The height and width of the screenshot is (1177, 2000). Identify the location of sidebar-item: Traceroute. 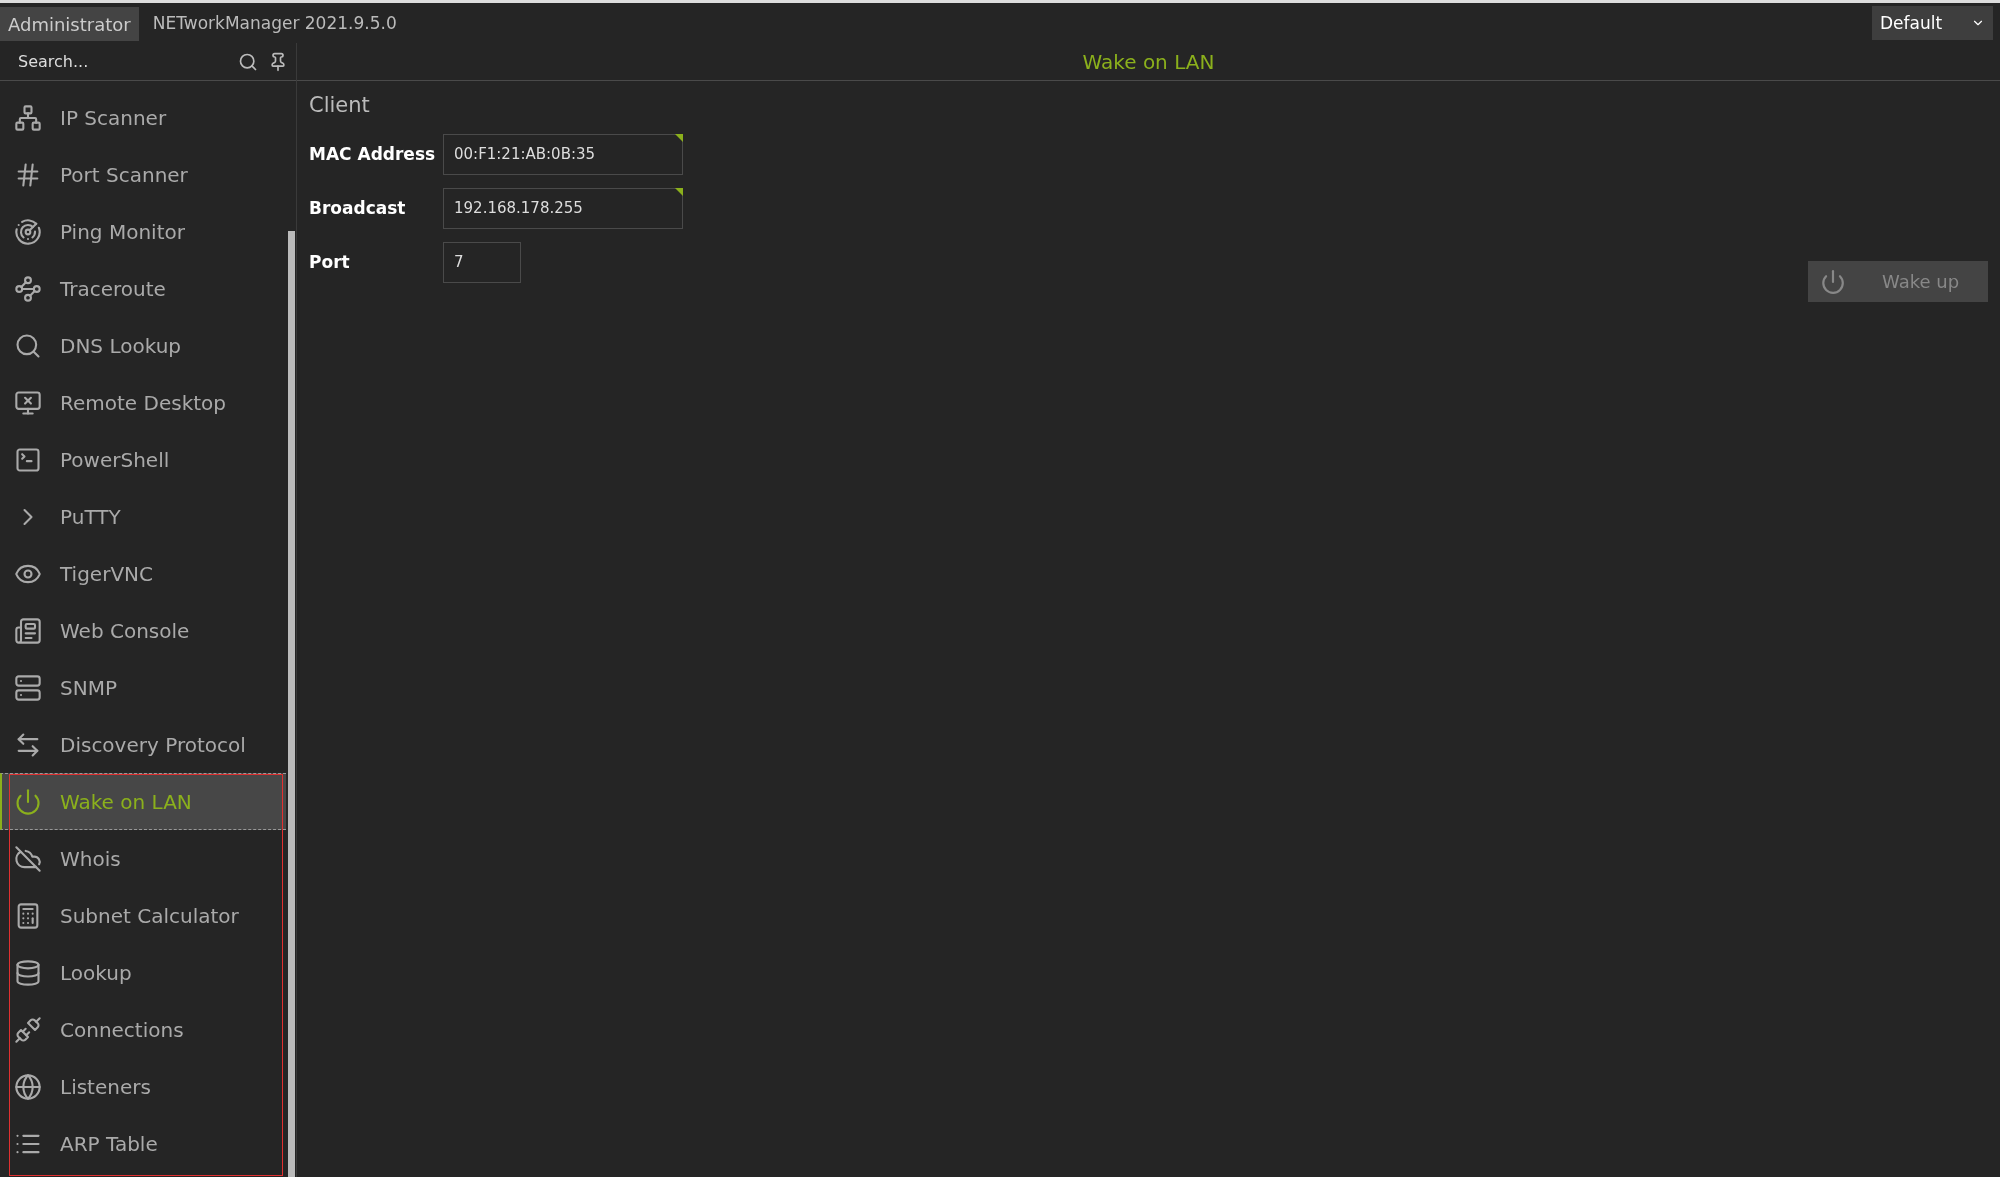
(143, 288).